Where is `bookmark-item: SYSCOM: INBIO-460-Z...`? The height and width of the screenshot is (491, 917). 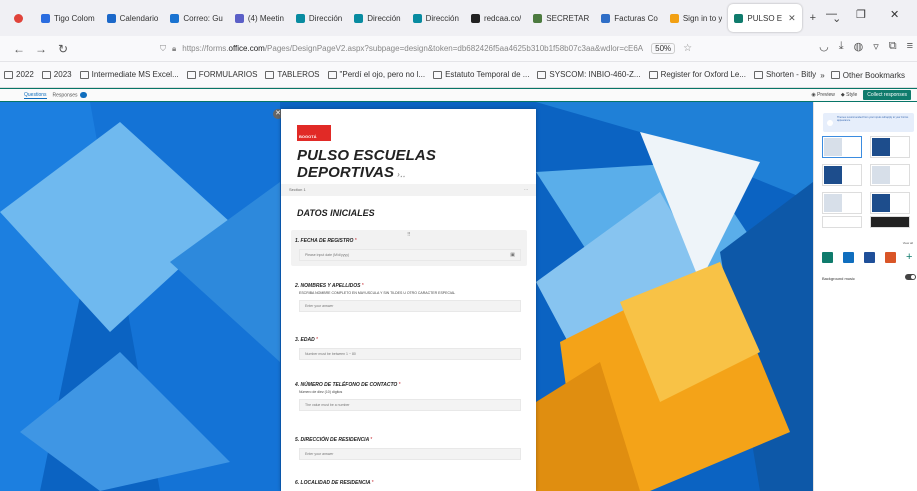
bookmark-item: SYSCOM: INBIO-460-Z... is located at coordinates (589, 74).